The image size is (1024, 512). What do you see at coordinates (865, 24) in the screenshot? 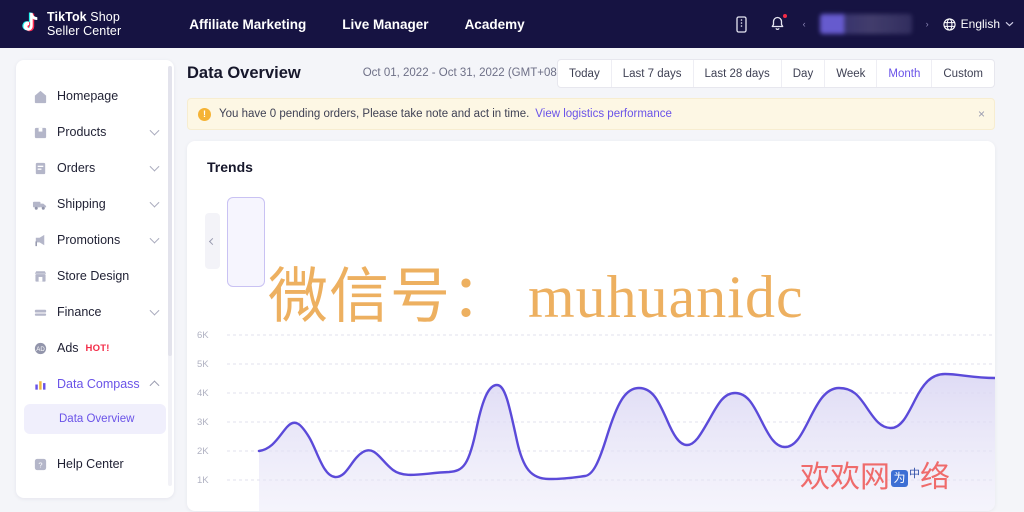
I see `user-account-blurred` at bounding box center [865, 24].